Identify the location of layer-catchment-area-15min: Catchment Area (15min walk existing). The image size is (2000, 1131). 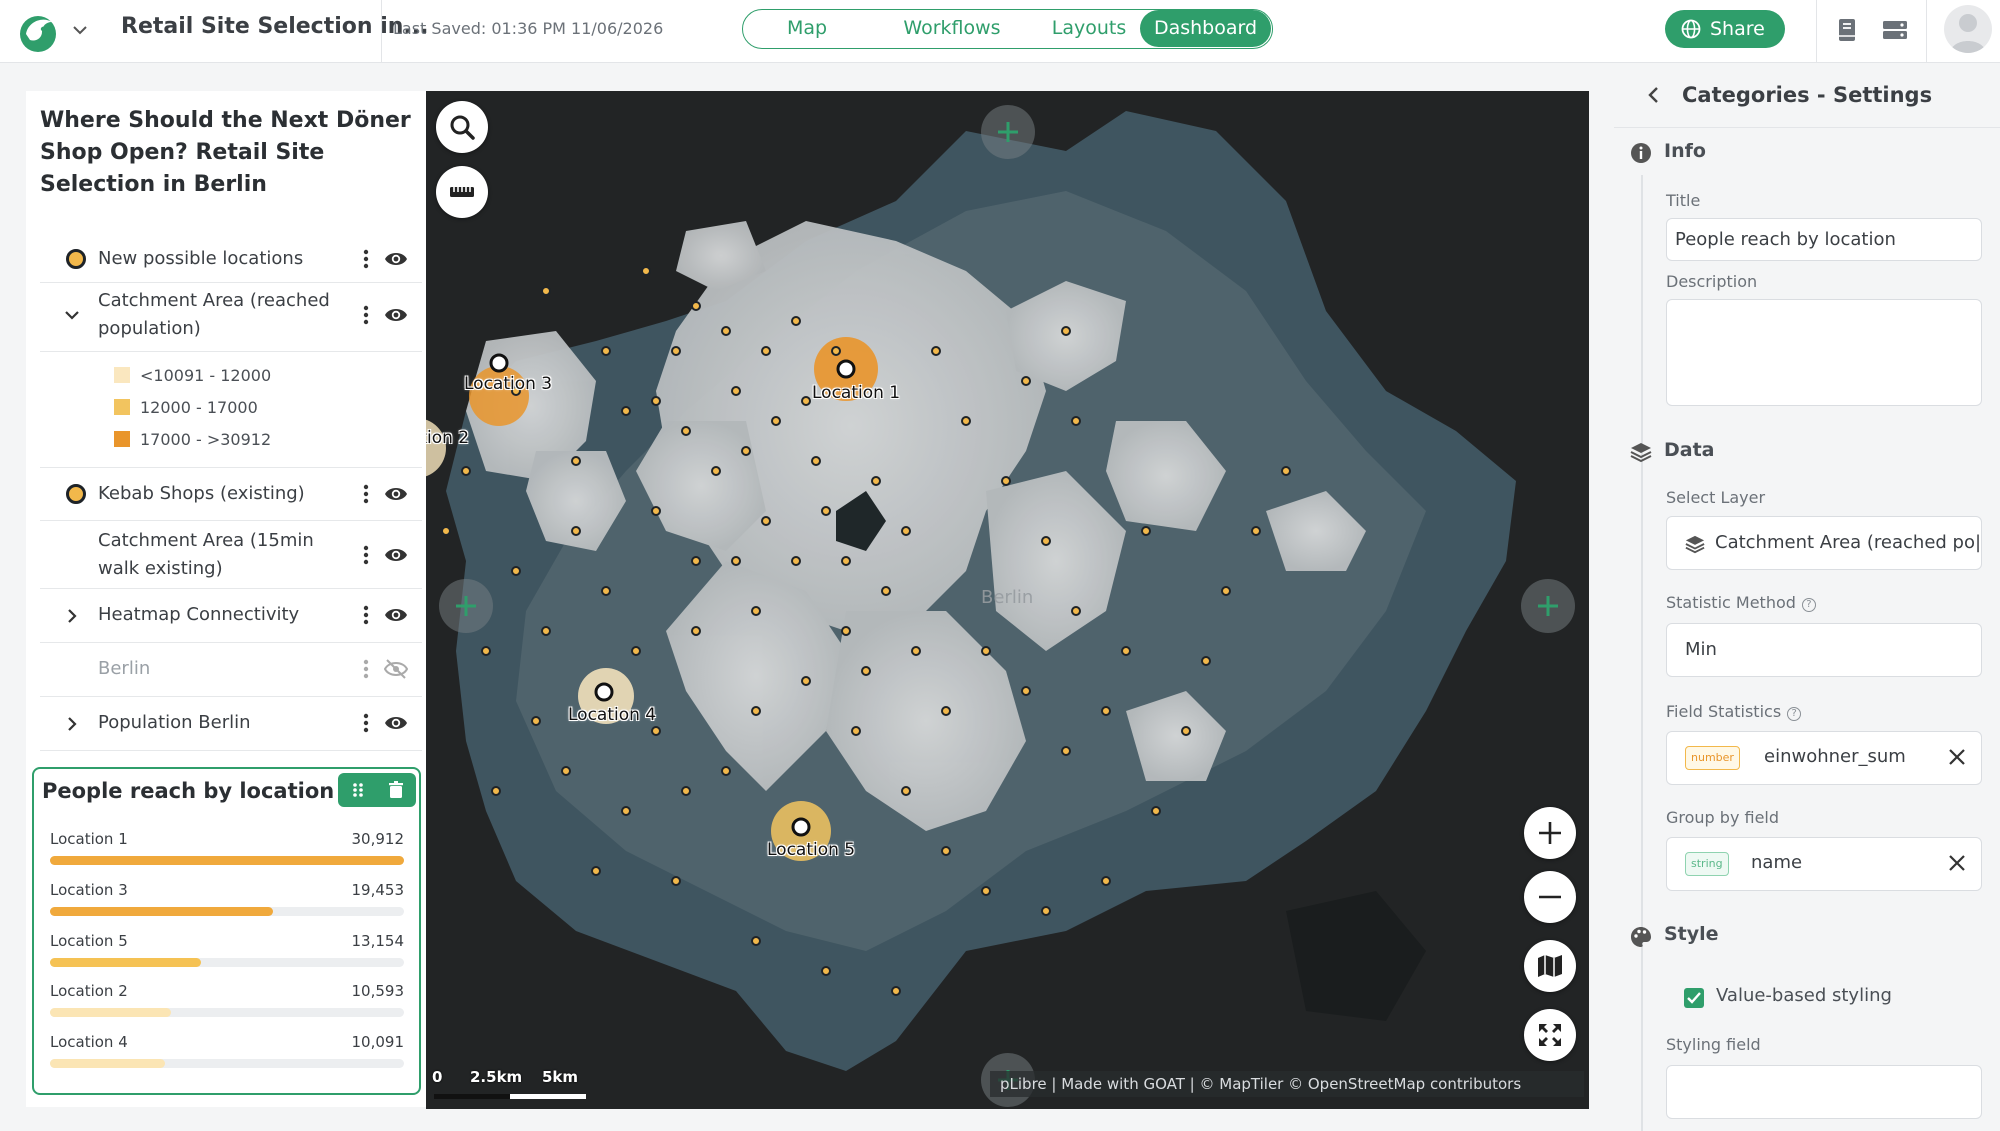
(231, 555).